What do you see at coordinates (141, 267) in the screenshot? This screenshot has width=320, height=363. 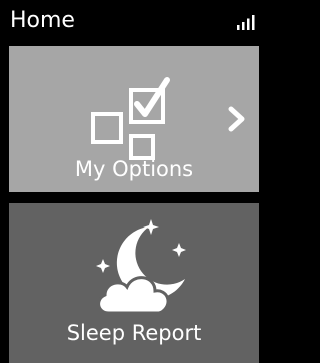 I see `moon-cloud-stars-icon` at bounding box center [141, 267].